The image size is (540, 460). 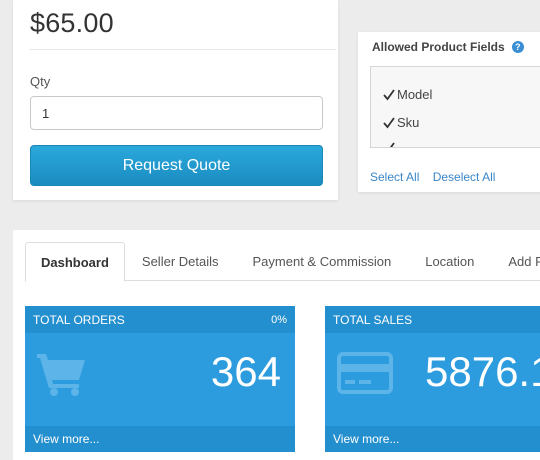 I want to click on qty-label: Qty, so click(x=40, y=81).